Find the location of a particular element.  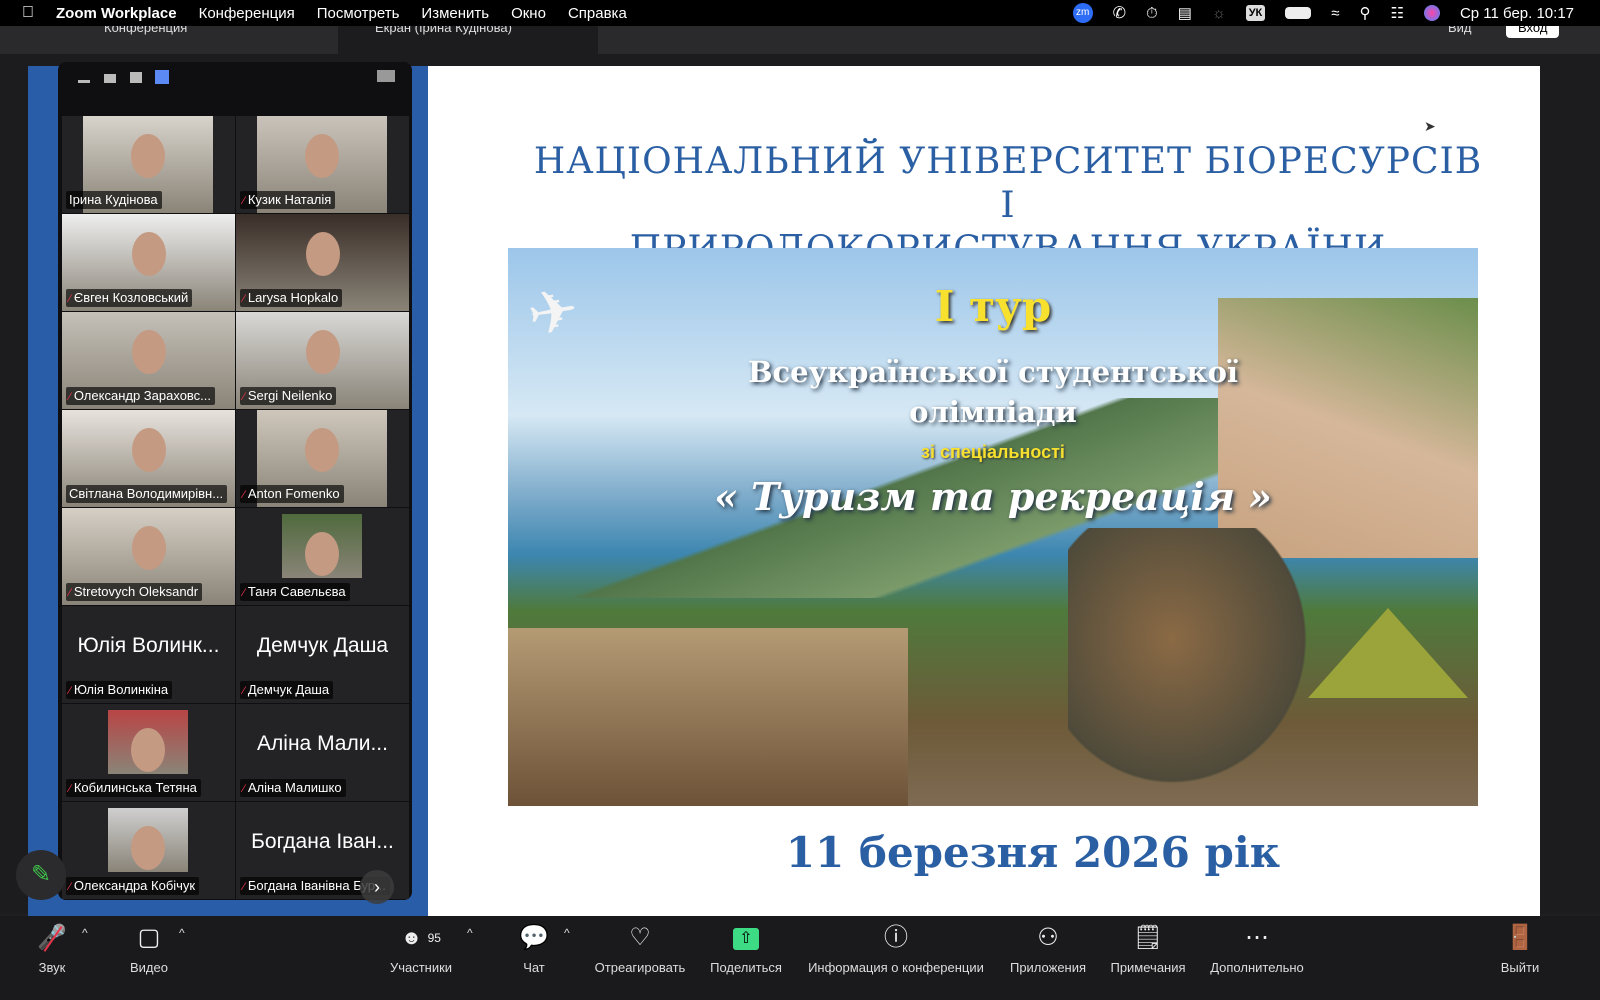

battery-icon is located at coordinates (1298, 13).